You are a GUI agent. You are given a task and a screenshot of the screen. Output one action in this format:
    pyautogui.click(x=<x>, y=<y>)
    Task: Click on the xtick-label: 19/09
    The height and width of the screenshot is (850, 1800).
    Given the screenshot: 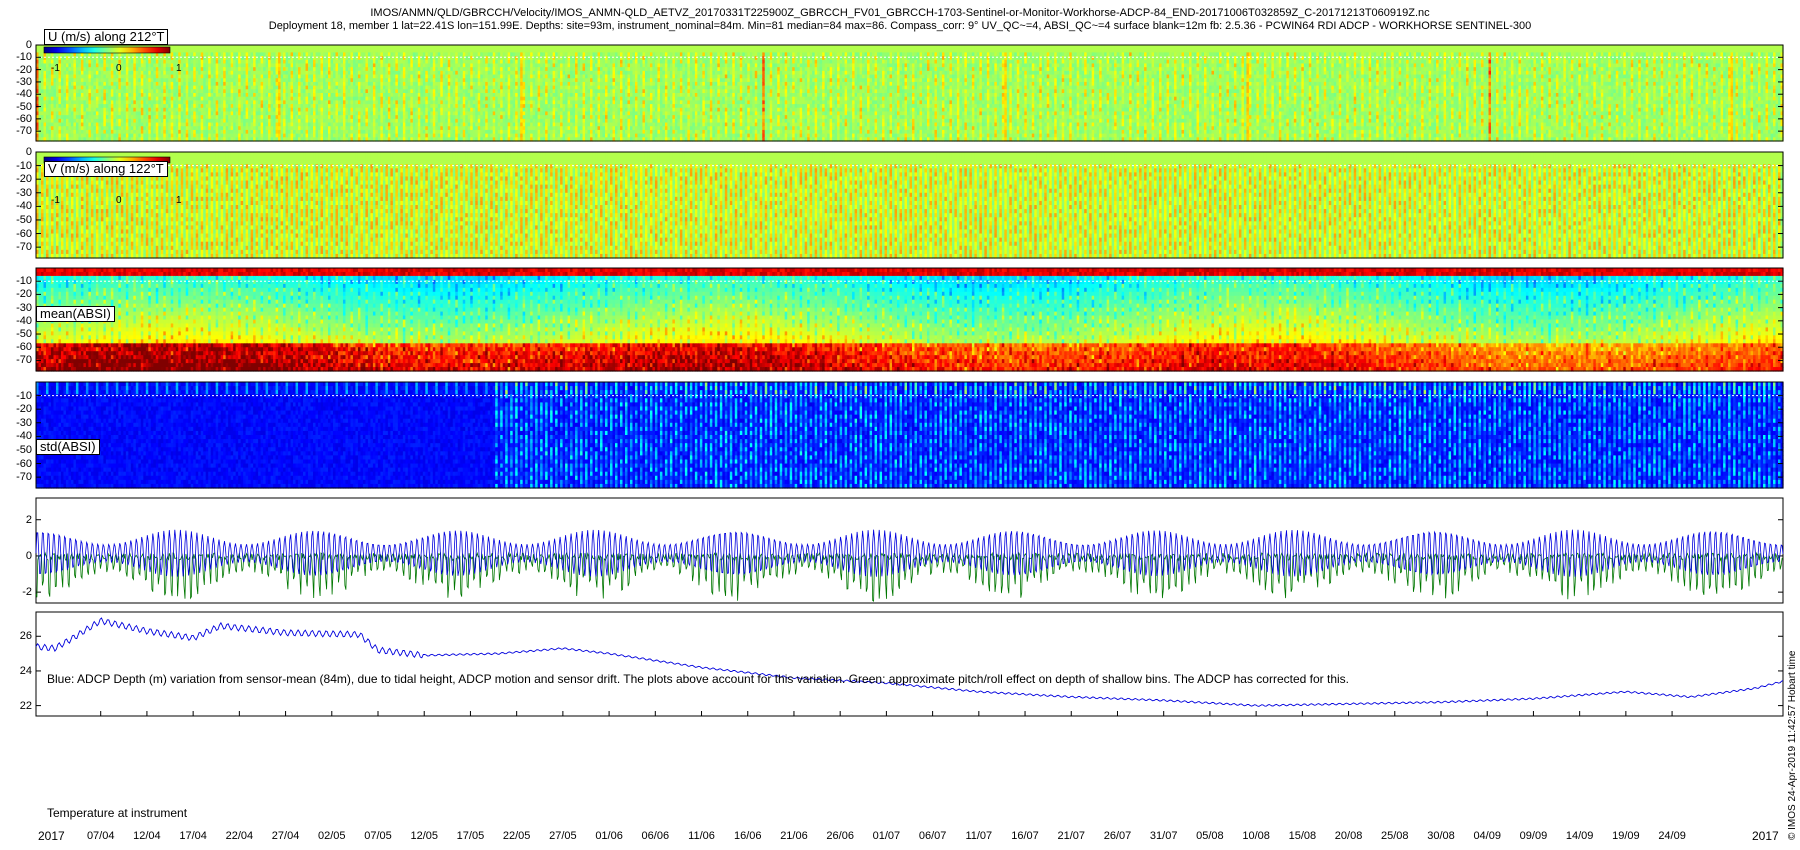 What is the action you would take?
    pyautogui.click(x=1626, y=836)
    